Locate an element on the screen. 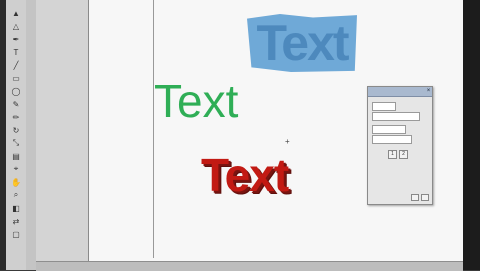 The image size is (480, 271). red-text-object: Text is located at coordinates (257, 175).